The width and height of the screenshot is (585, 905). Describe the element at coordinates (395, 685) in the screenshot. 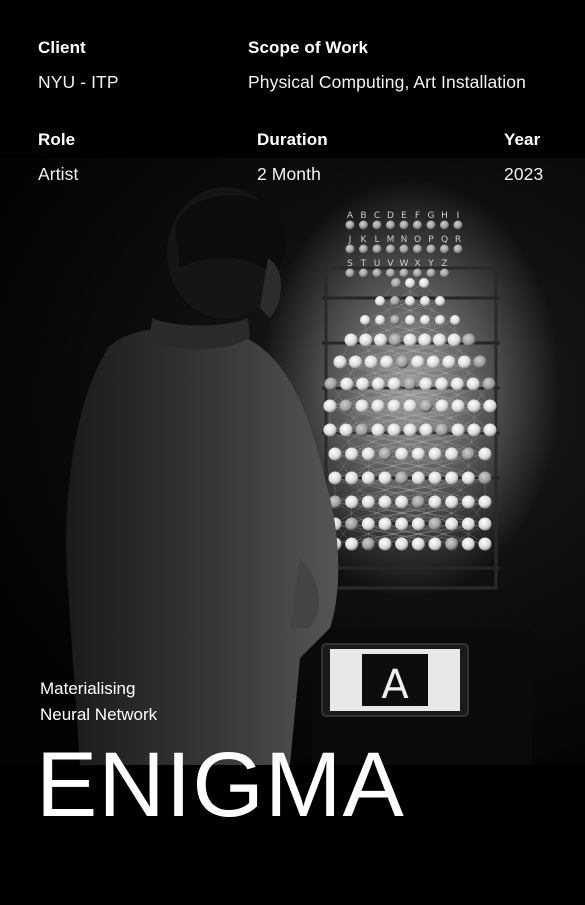

I see `screen-letter: A` at that location.